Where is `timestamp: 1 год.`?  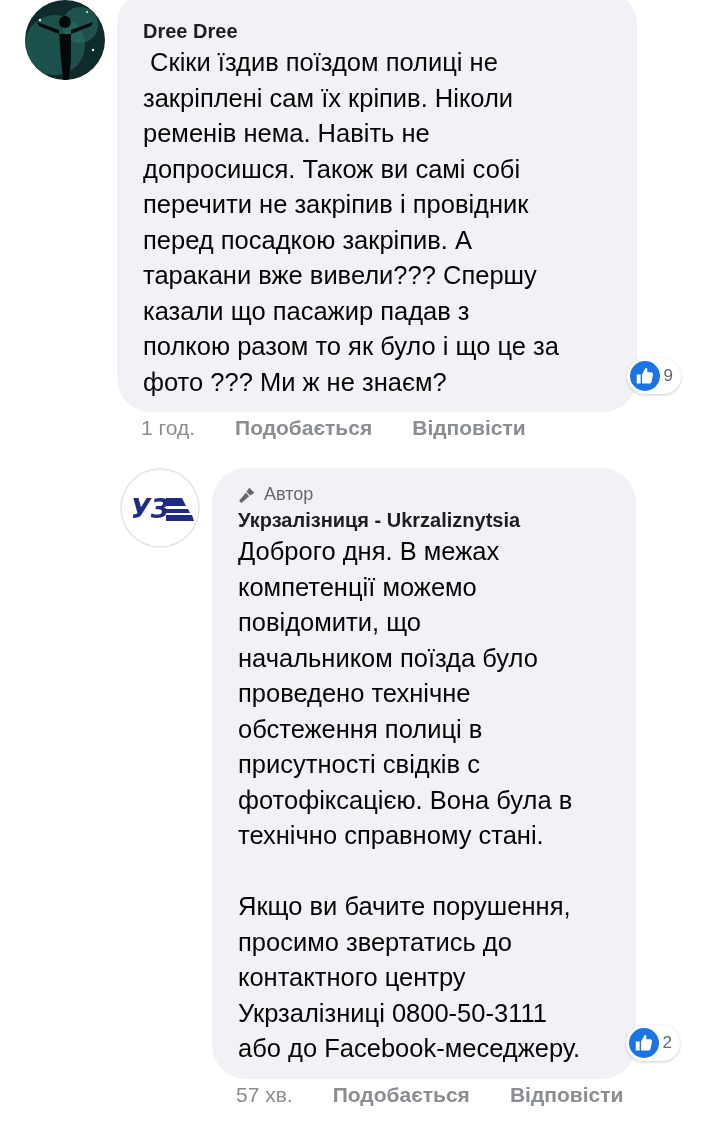
timestamp: 1 год. is located at coordinates (168, 428).